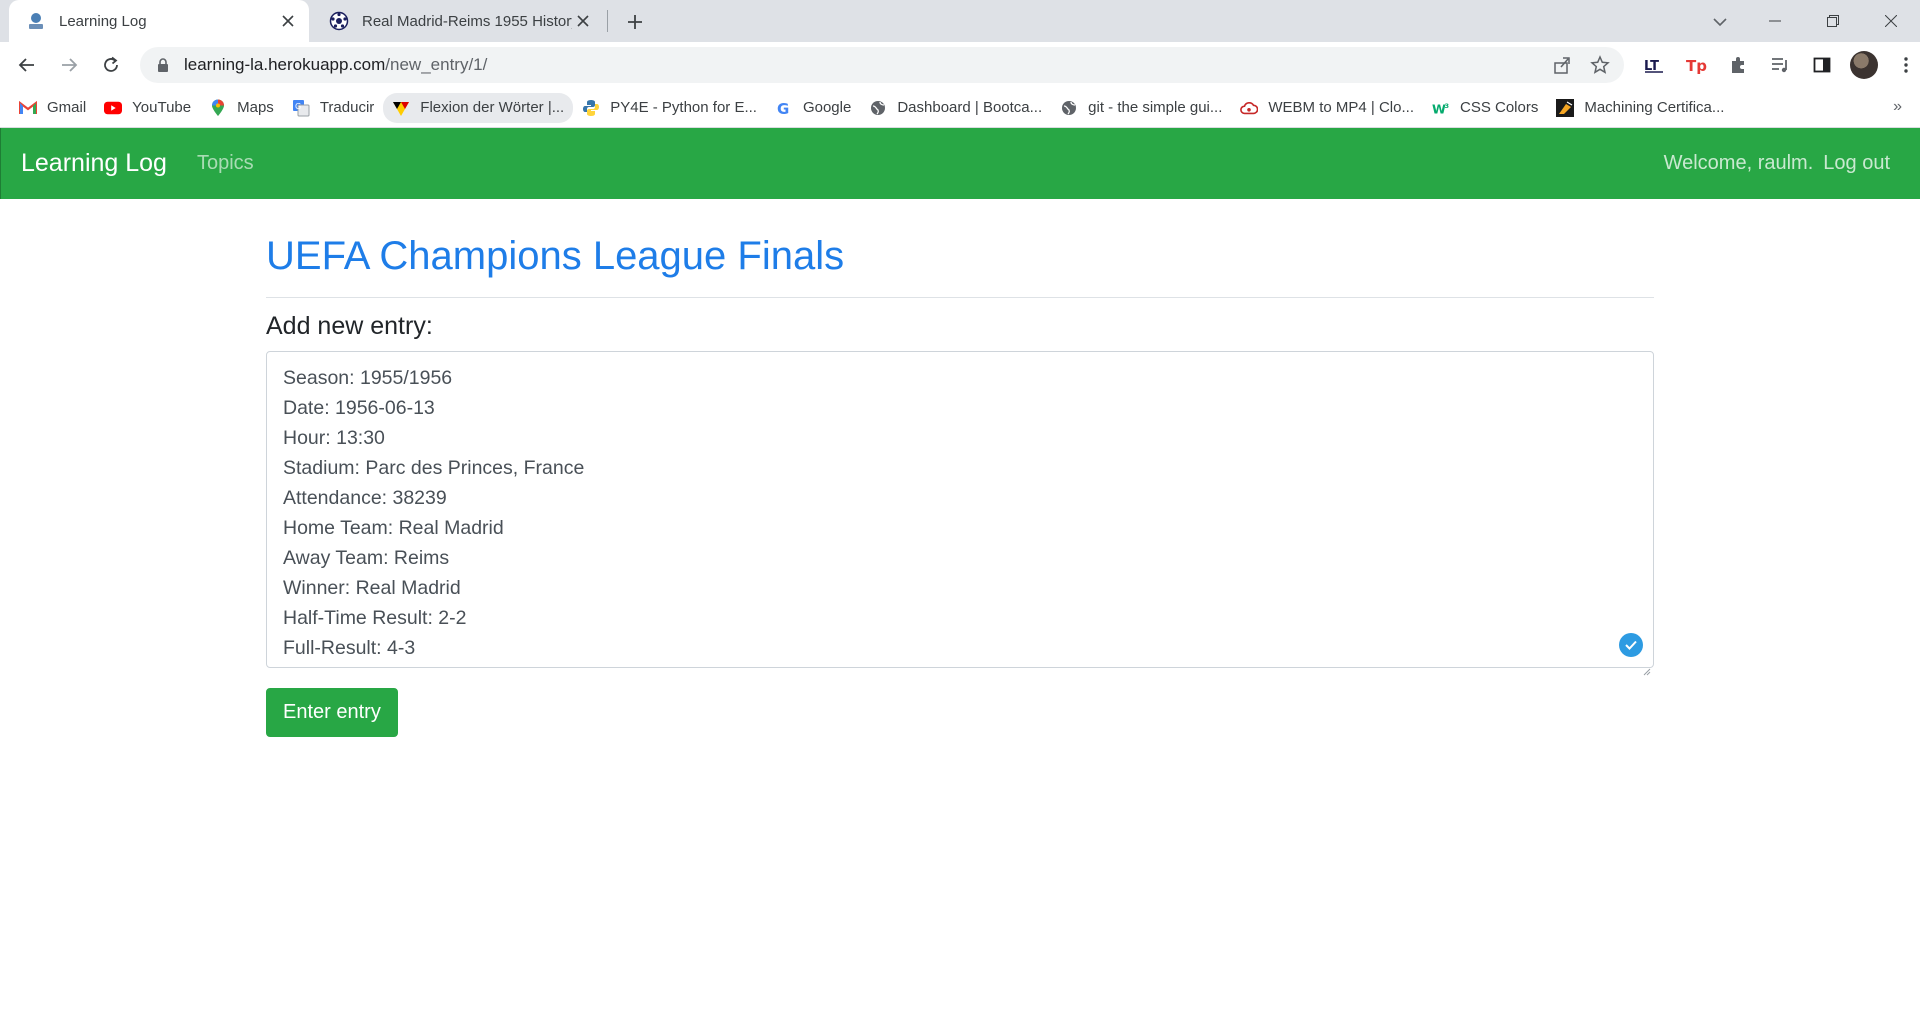 The width and height of the screenshot is (1920, 1020). Describe the element at coordinates (162, 107) in the screenshot. I see `bookmark-label: YouTube` at that location.